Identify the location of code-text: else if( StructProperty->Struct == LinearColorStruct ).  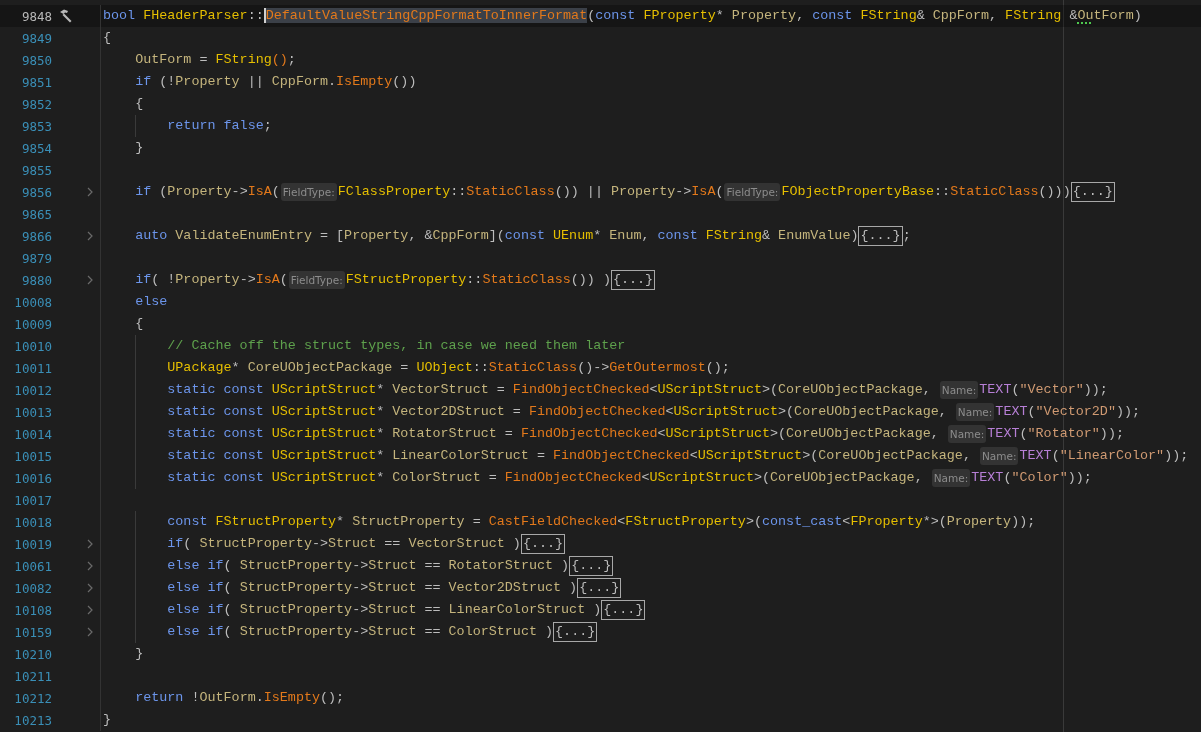
(384, 610).